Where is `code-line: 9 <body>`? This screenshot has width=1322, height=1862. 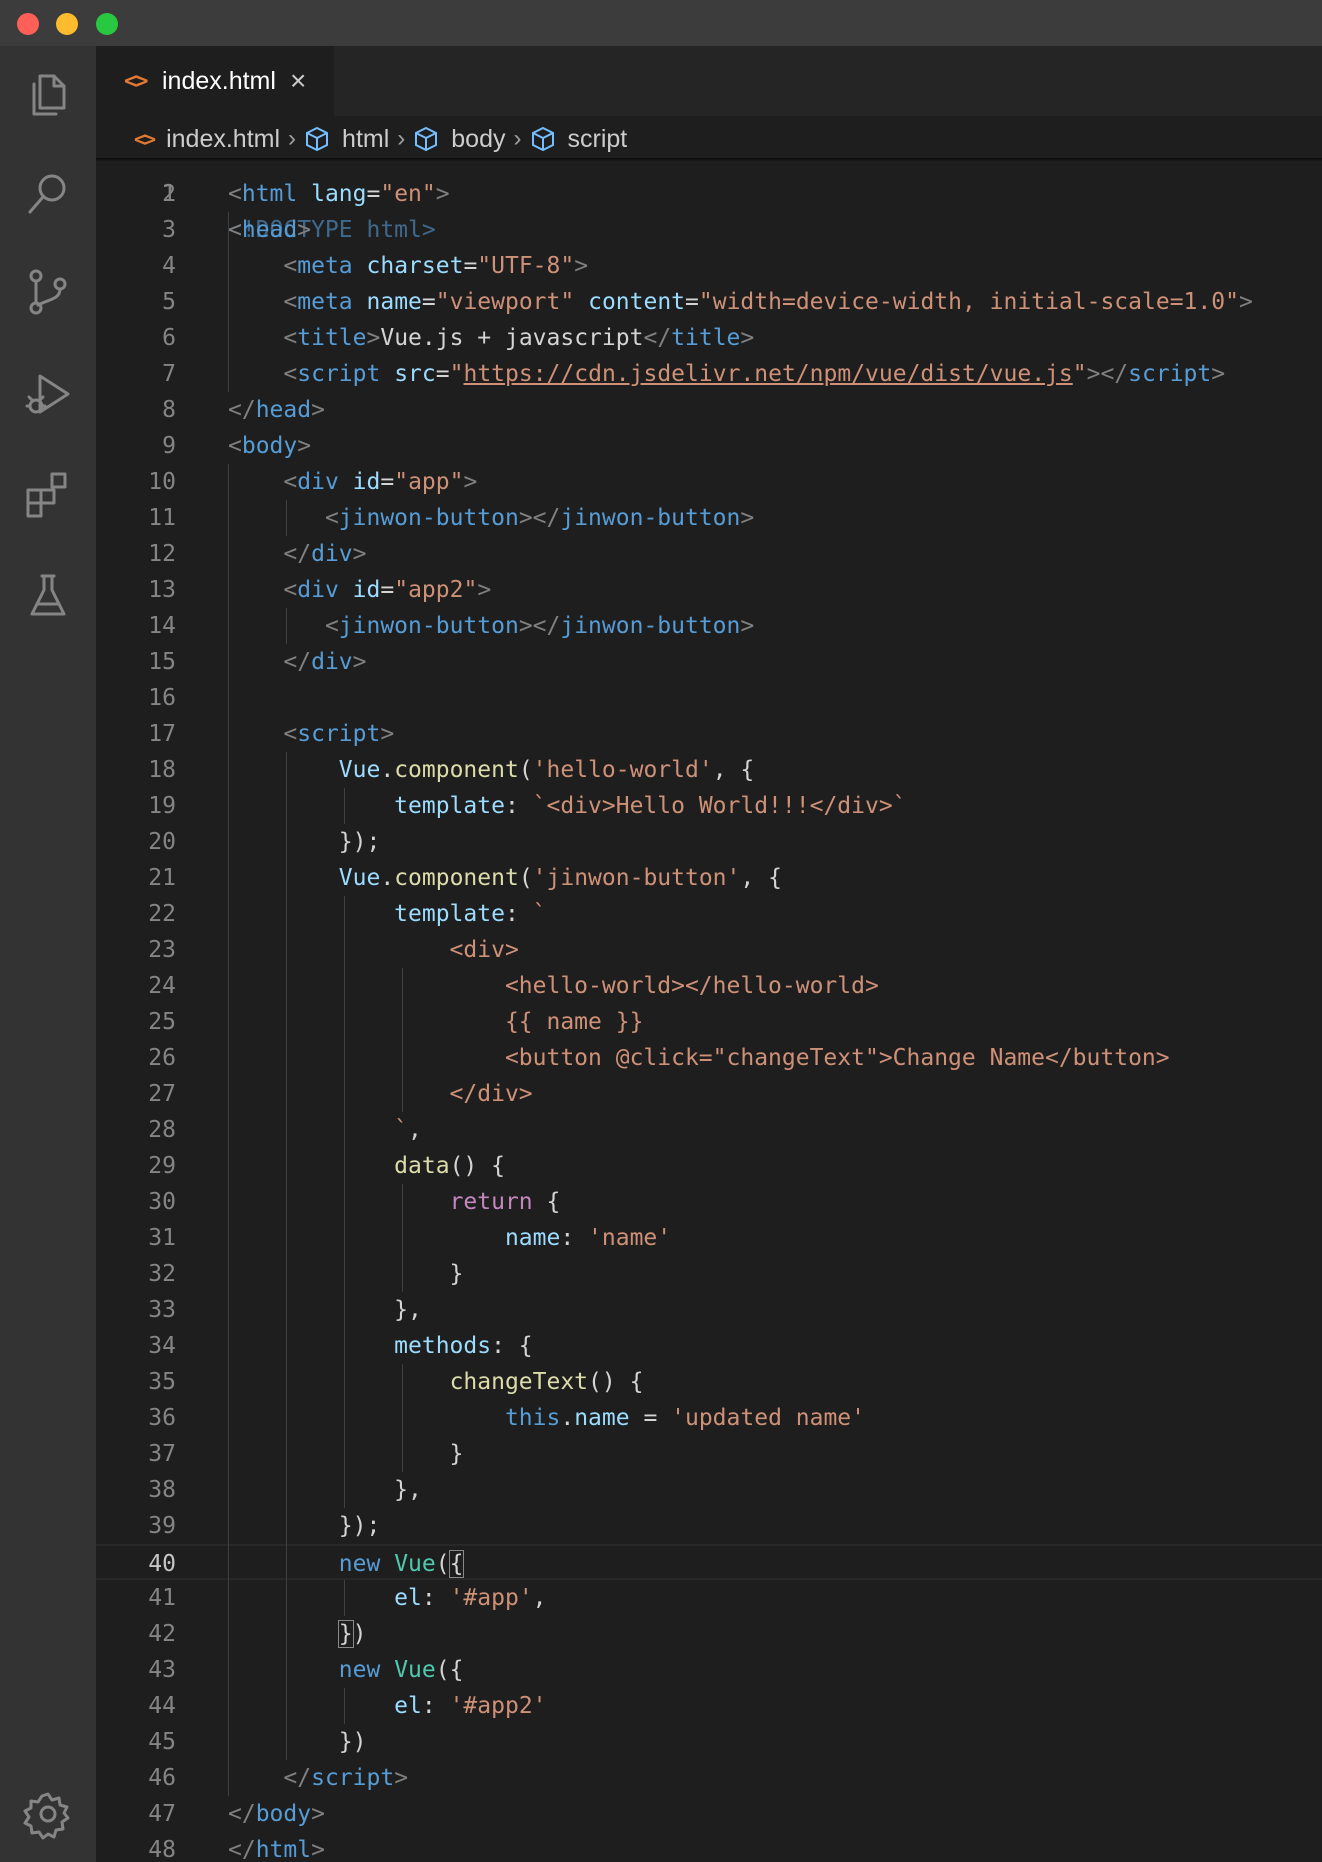 code-line: 9 <body> is located at coordinates (709, 446).